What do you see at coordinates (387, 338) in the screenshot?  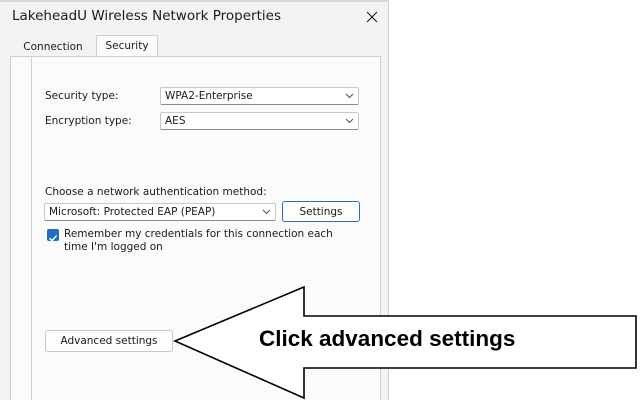 I see `callout-label: Click advanced settings` at bounding box center [387, 338].